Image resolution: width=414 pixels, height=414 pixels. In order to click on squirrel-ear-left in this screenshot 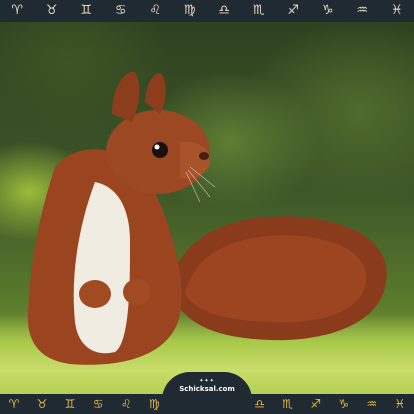, I will do `click(126, 96)`.